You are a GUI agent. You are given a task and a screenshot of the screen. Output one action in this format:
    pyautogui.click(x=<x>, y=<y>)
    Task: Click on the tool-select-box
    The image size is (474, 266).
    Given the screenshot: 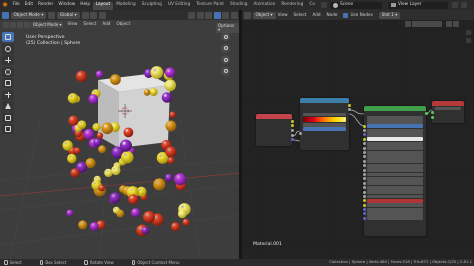 What is the action you would take?
    pyautogui.click(x=8, y=37)
    